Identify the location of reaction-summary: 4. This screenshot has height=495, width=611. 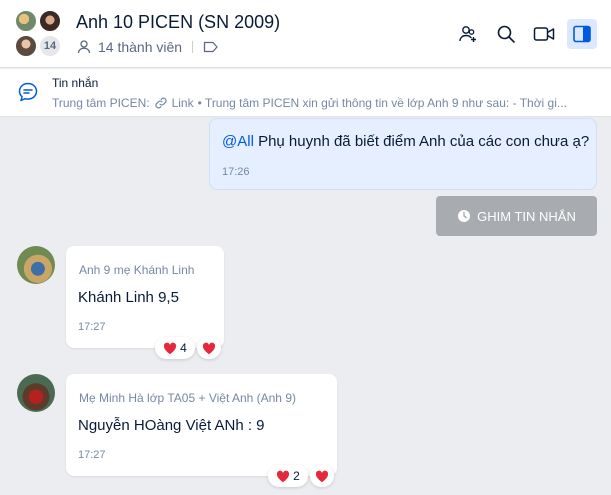
(175, 348).